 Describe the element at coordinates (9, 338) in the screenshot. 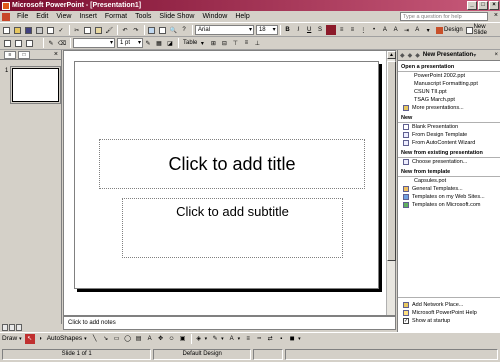

I see `draw-menu-button: Draw` at that location.